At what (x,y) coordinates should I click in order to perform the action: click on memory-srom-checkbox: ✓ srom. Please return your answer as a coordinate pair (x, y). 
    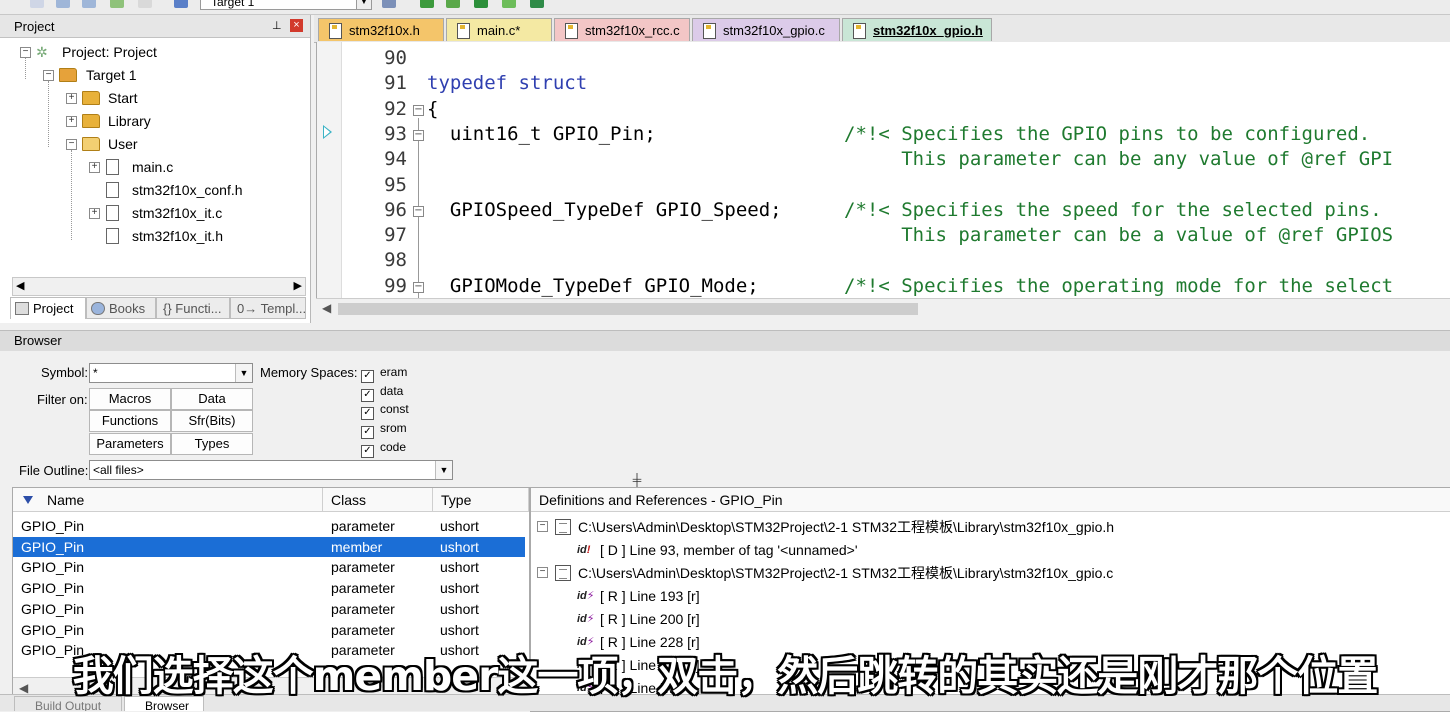
    Looking at the image, I should click on (384, 430).